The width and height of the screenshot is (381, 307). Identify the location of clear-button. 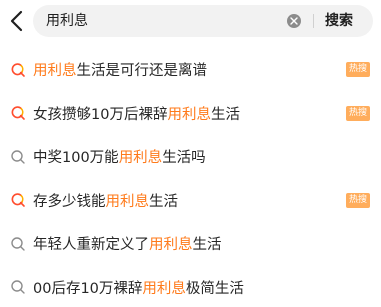
(294, 21).